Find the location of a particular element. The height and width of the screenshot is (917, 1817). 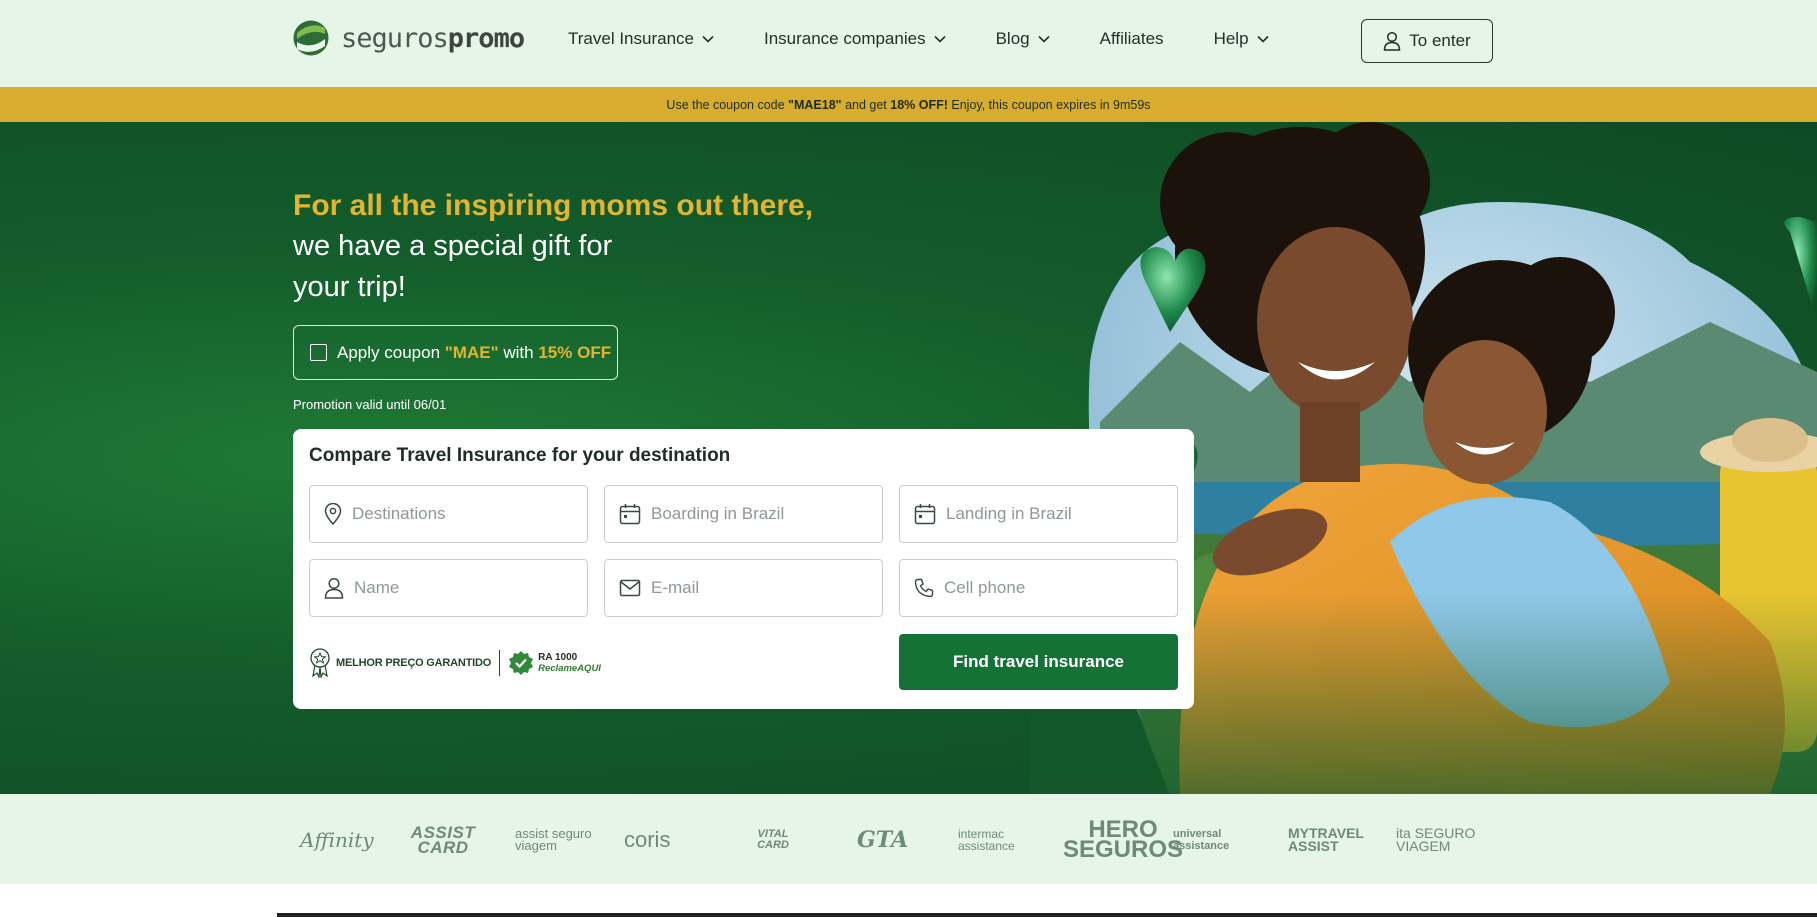

logo: segurospromo is located at coordinates (409, 38).